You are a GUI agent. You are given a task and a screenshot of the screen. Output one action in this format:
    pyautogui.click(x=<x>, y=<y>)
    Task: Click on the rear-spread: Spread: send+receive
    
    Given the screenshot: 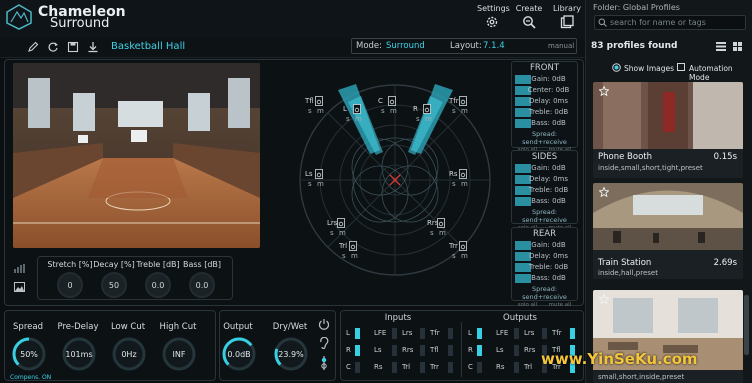 What is the action you would take?
    pyautogui.click(x=544, y=293)
    